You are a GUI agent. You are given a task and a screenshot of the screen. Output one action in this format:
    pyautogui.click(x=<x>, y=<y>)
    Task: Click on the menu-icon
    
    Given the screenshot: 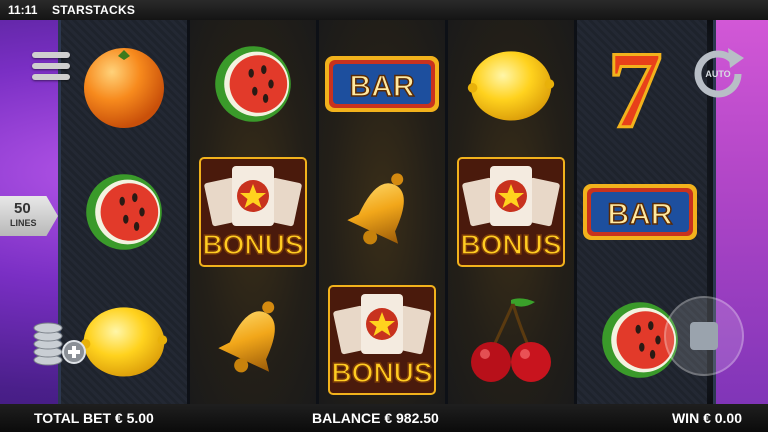 What is the action you would take?
    pyautogui.click(x=51, y=55)
    